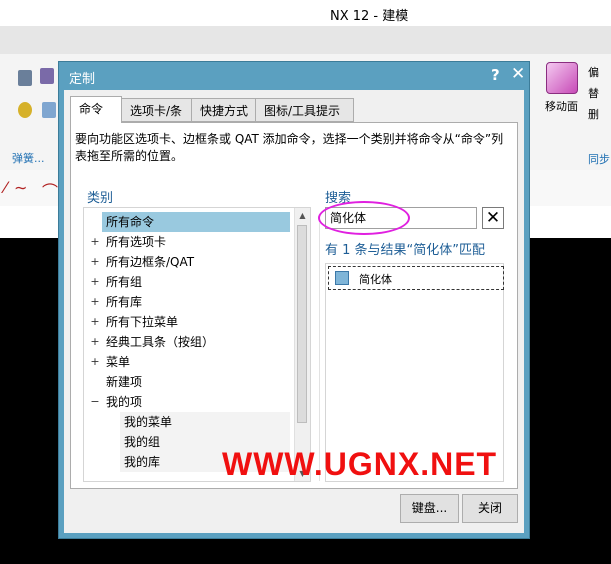  Describe the element at coordinates (593, 114) in the screenshot. I see `ribbon-small-label: 删` at that location.